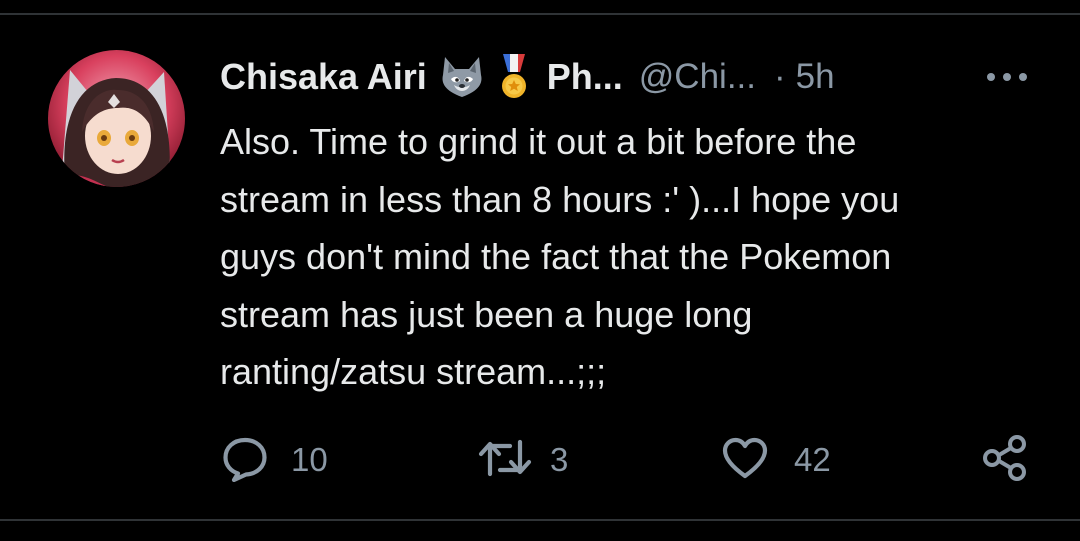 The height and width of the screenshot is (541, 1080). What do you see at coordinates (116, 118) in the screenshot?
I see `avatar` at bounding box center [116, 118].